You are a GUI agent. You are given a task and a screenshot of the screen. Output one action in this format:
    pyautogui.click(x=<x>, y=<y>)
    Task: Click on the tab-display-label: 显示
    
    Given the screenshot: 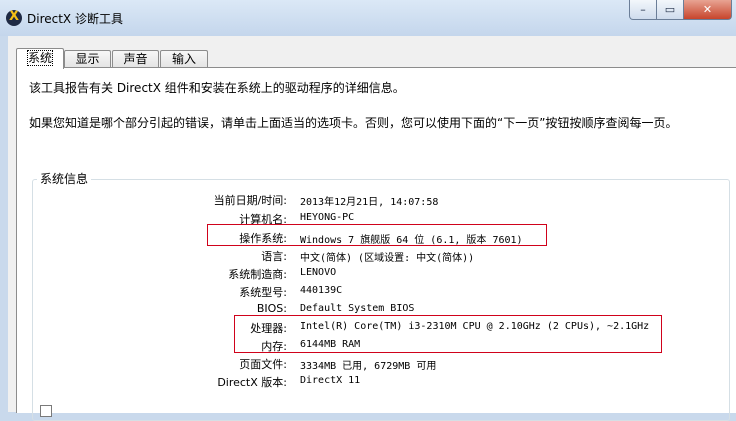 What is the action you would take?
    pyautogui.click(x=87, y=59)
    